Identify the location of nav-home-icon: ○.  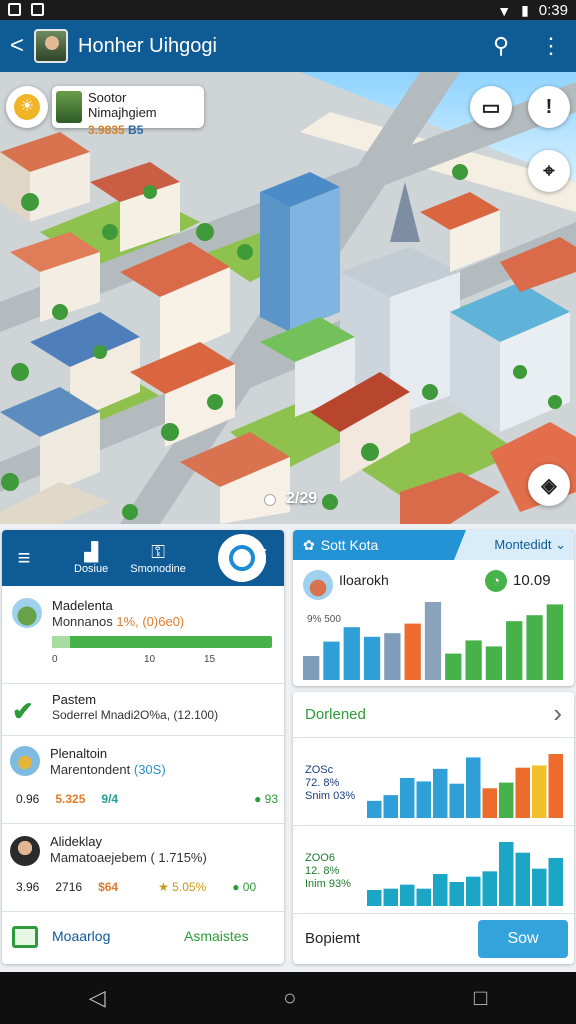
(289, 998).